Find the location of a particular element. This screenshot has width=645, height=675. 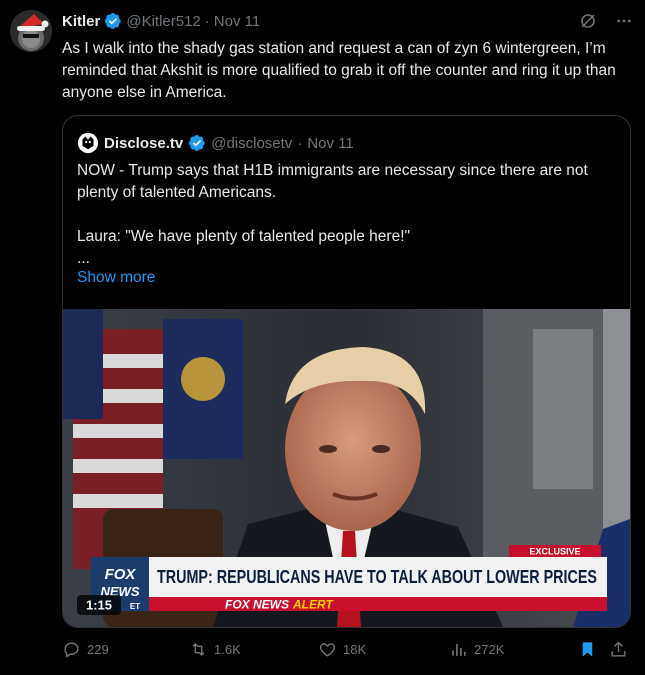

bookmark-icon is located at coordinates (587, 649).